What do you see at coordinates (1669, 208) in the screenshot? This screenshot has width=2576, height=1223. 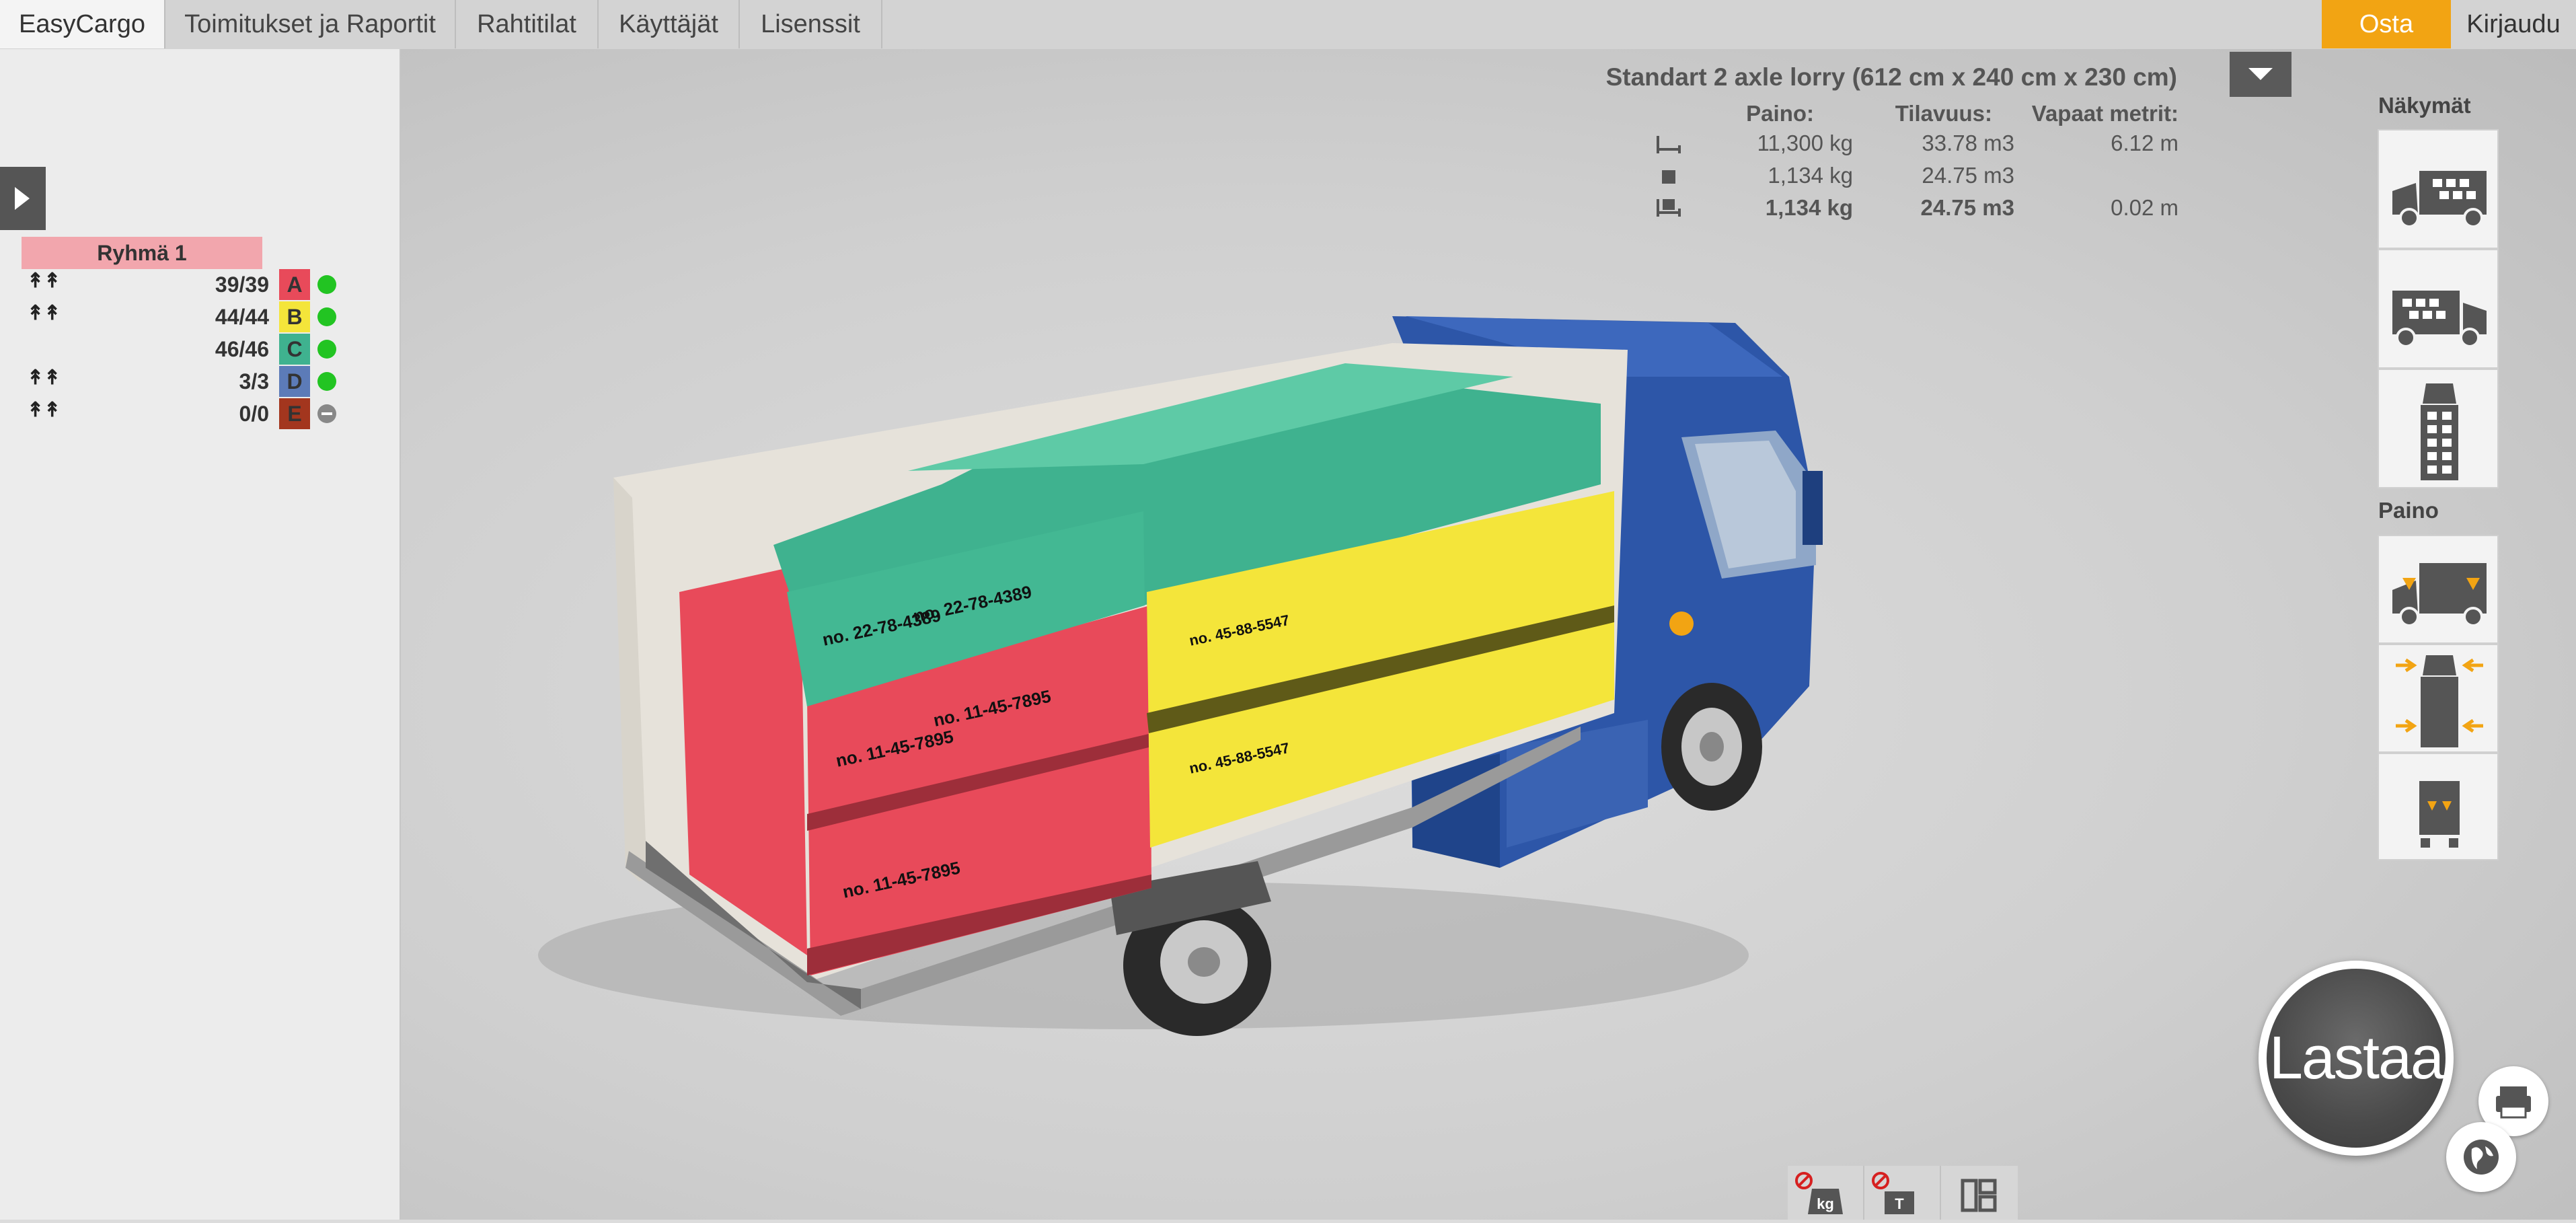 I see `loaded-truck-icon` at bounding box center [1669, 208].